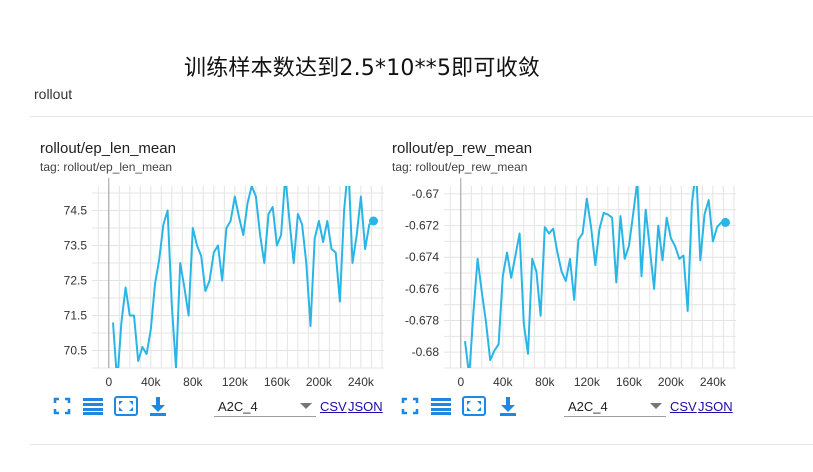 Image resolution: width=813 pixels, height=472 pixels. What do you see at coordinates (76, 281) in the screenshot?
I see `y-tick-label: 72.5` at bounding box center [76, 281].